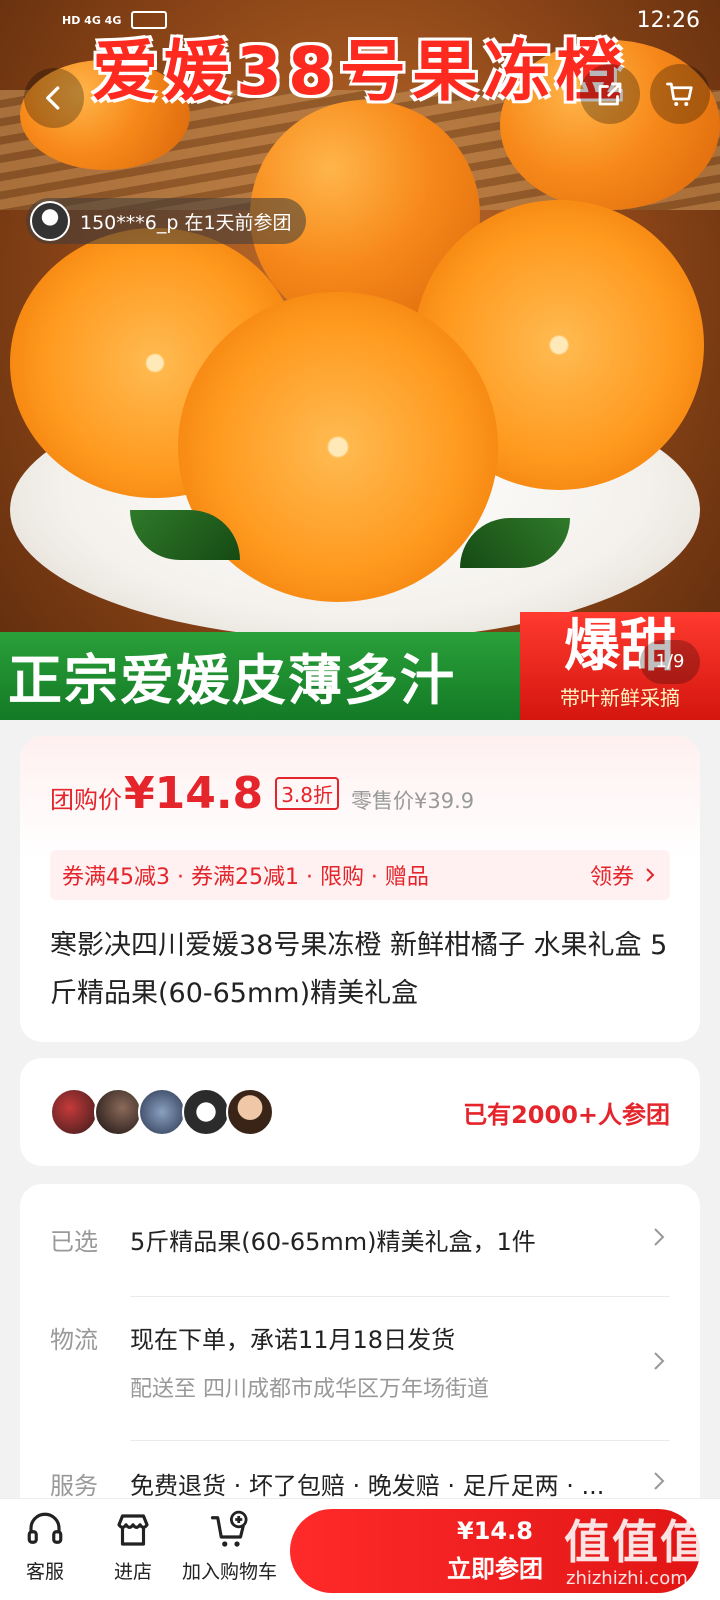 Image resolution: width=720 pixels, height=1600 pixels. I want to click on group-members-card: 已有2000+人参团, so click(360, 1112).